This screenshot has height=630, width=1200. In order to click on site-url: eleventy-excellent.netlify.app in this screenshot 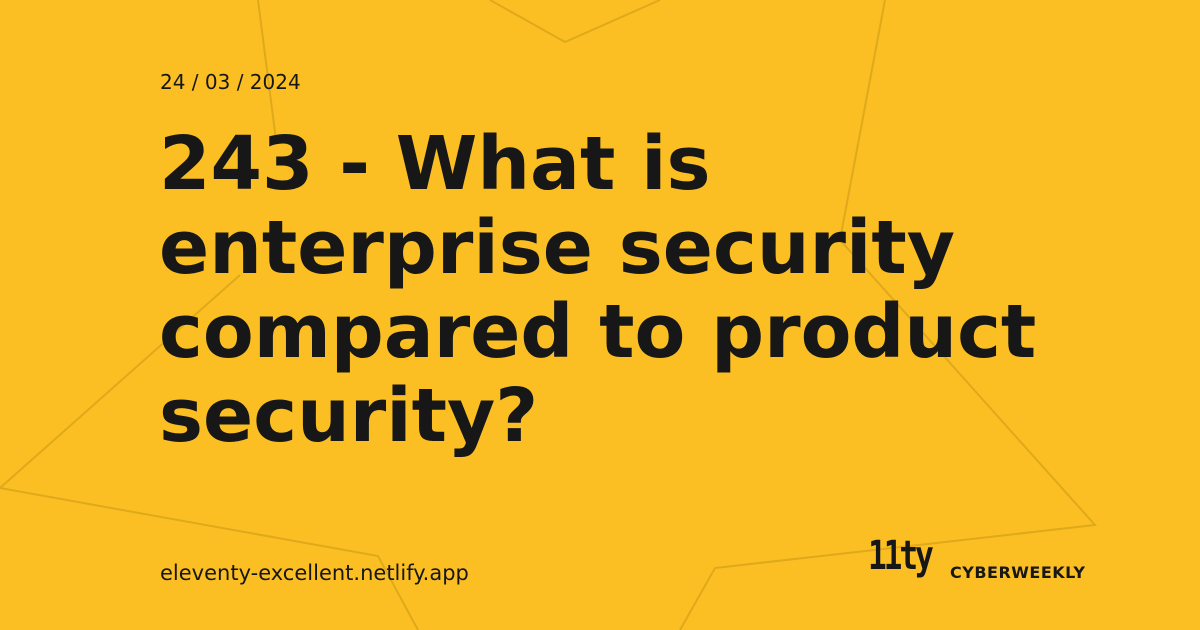, I will do `click(314, 573)`.